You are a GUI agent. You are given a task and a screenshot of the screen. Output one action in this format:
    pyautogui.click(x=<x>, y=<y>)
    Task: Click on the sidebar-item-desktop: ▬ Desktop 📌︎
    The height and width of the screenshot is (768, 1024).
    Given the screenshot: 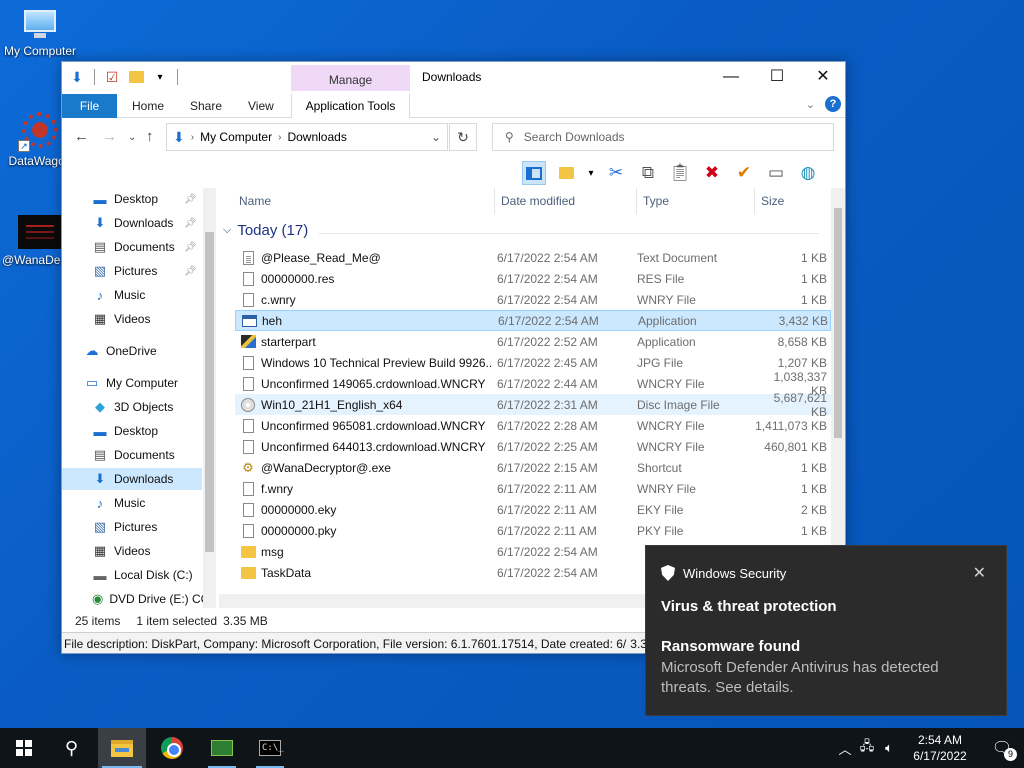 What is the action you would take?
    pyautogui.click(x=132, y=199)
    